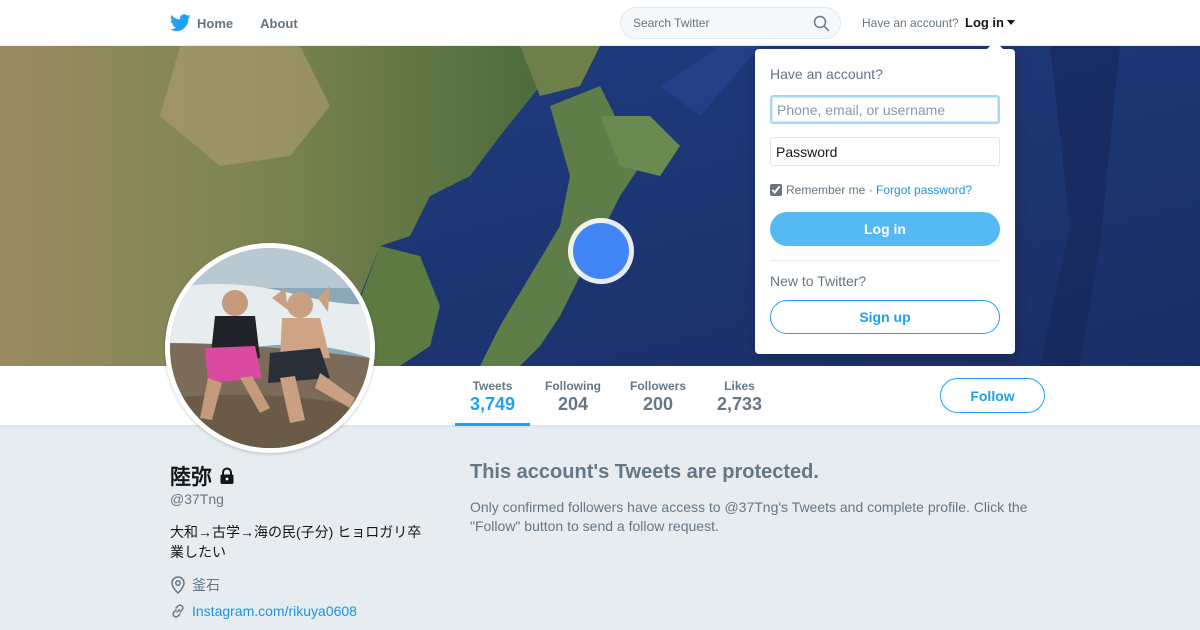  What do you see at coordinates (992, 395) in the screenshot?
I see `follow-button: Follow` at bounding box center [992, 395].